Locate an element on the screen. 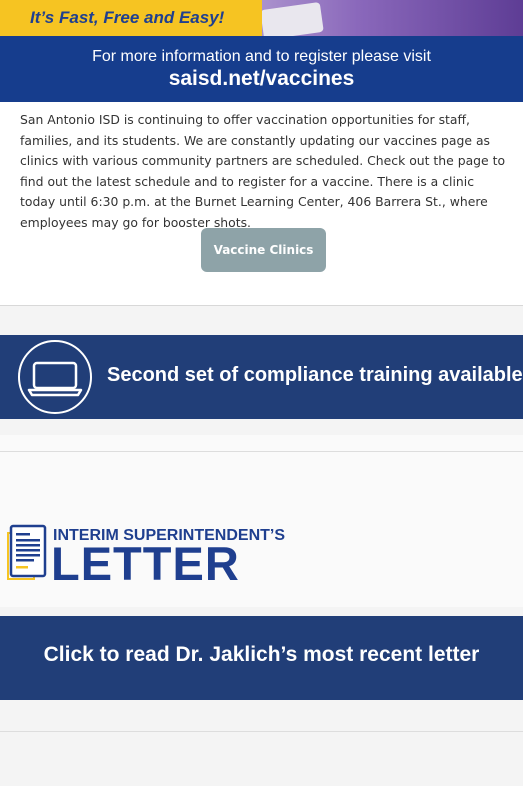 Image resolution: width=523 pixels, height=786 pixels. tagline-banner: It’s Fast, Free and Easy! is located at coordinates (131, 18).